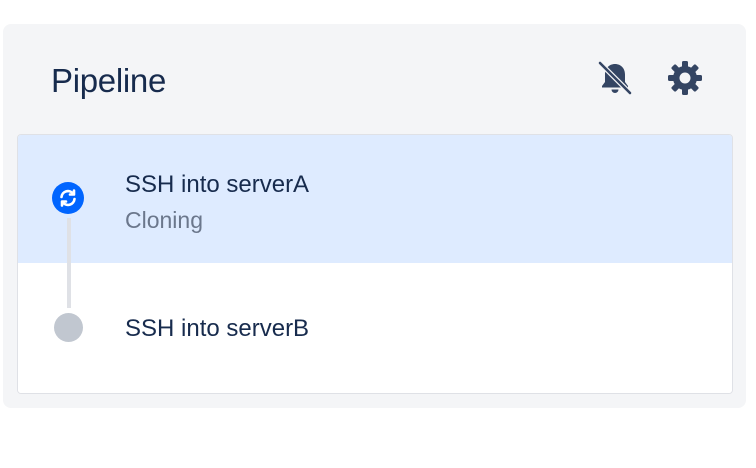  What do you see at coordinates (69, 263) in the screenshot?
I see `step-connector-line` at bounding box center [69, 263].